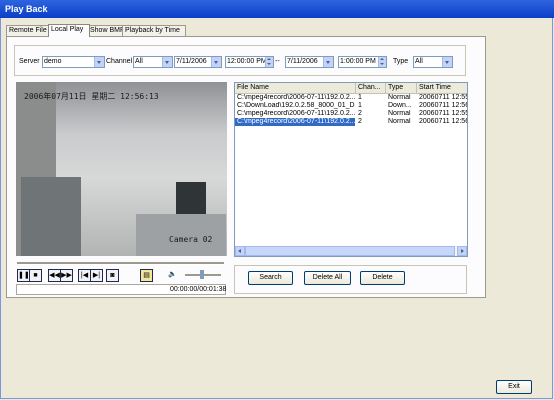 The width and height of the screenshot is (554, 400). What do you see at coordinates (139, 61) in the screenshot?
I see `channel-value: All` at bounding box center [139, 61].